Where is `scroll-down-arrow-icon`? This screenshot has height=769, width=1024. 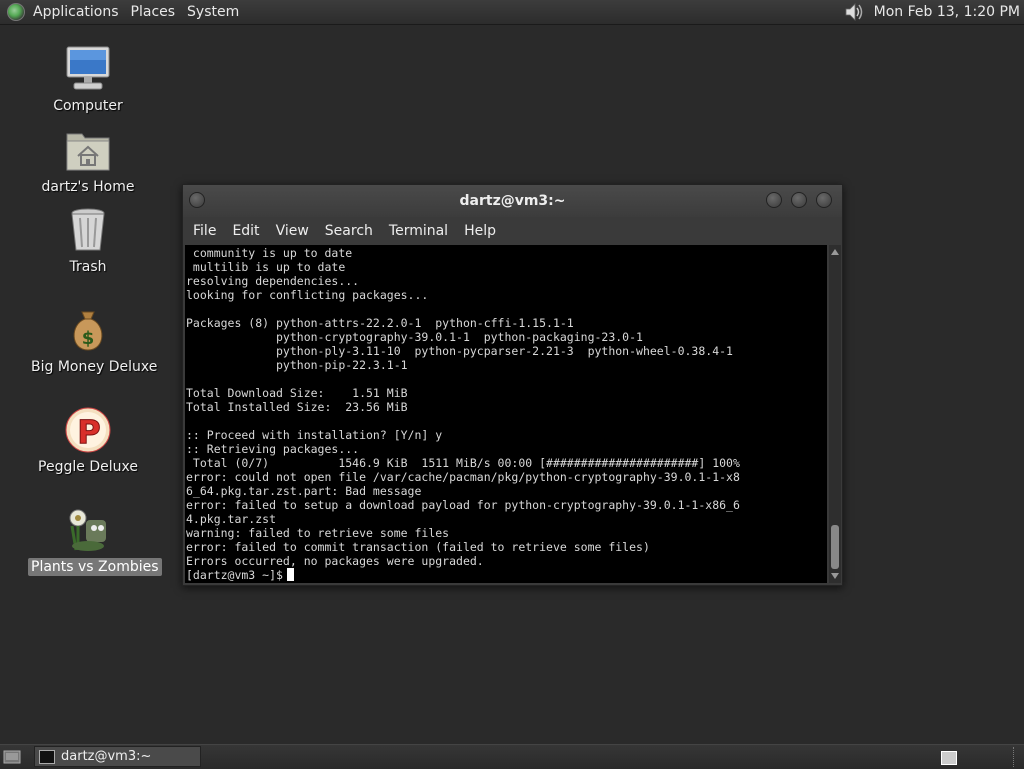
scroll-down-arrow-icon is located at coordinates (835, 576).